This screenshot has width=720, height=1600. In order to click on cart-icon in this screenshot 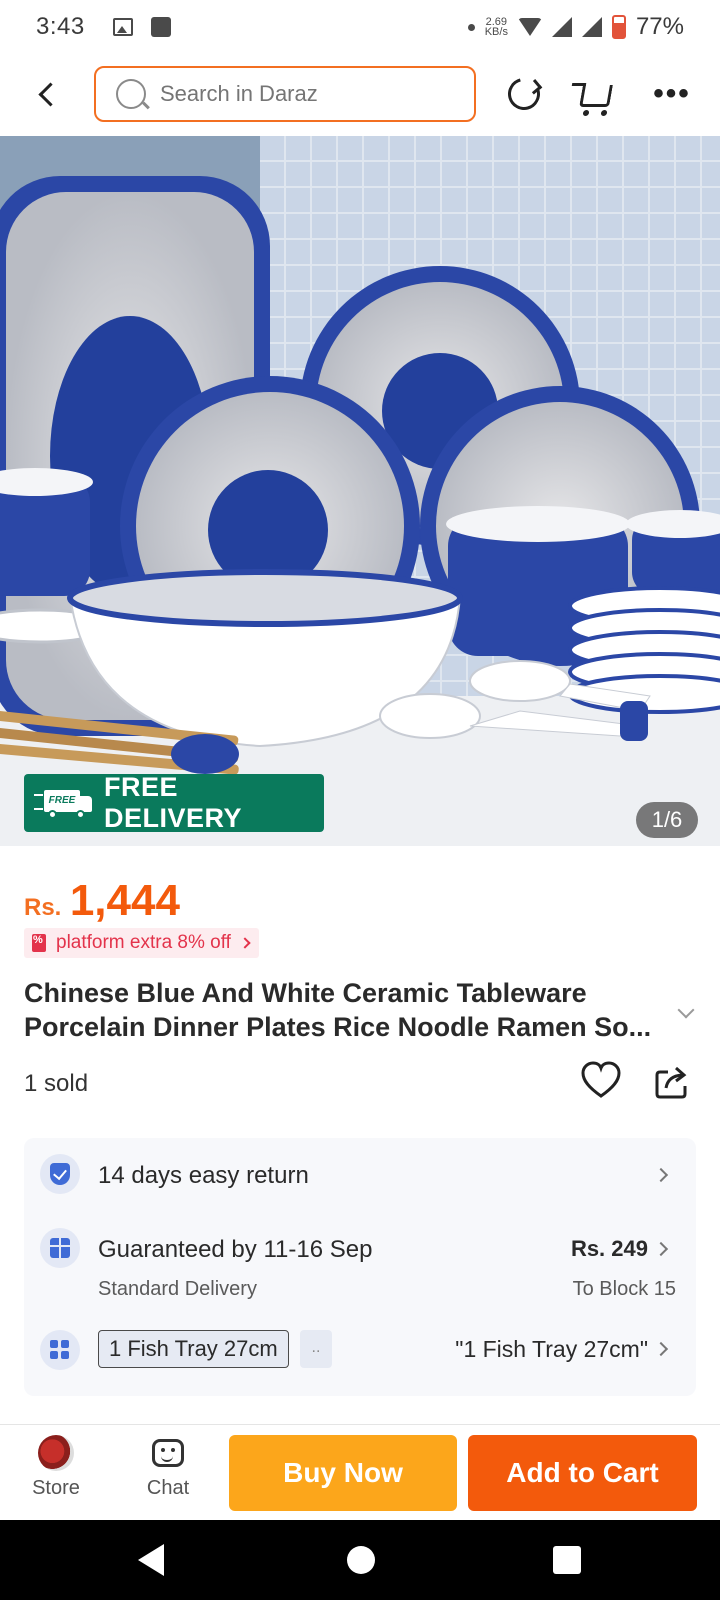, I will do `click(596, 96)`.